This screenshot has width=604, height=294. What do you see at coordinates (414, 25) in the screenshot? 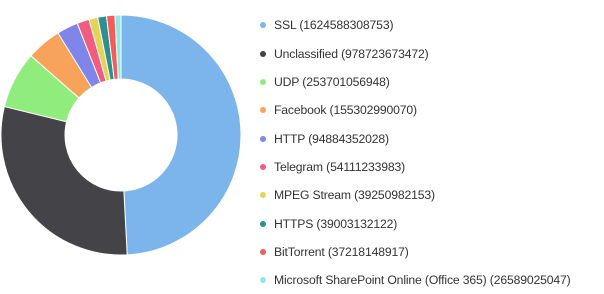
I see `legend-item: SSL (1624588308753)` at bounding box center [414, 25].